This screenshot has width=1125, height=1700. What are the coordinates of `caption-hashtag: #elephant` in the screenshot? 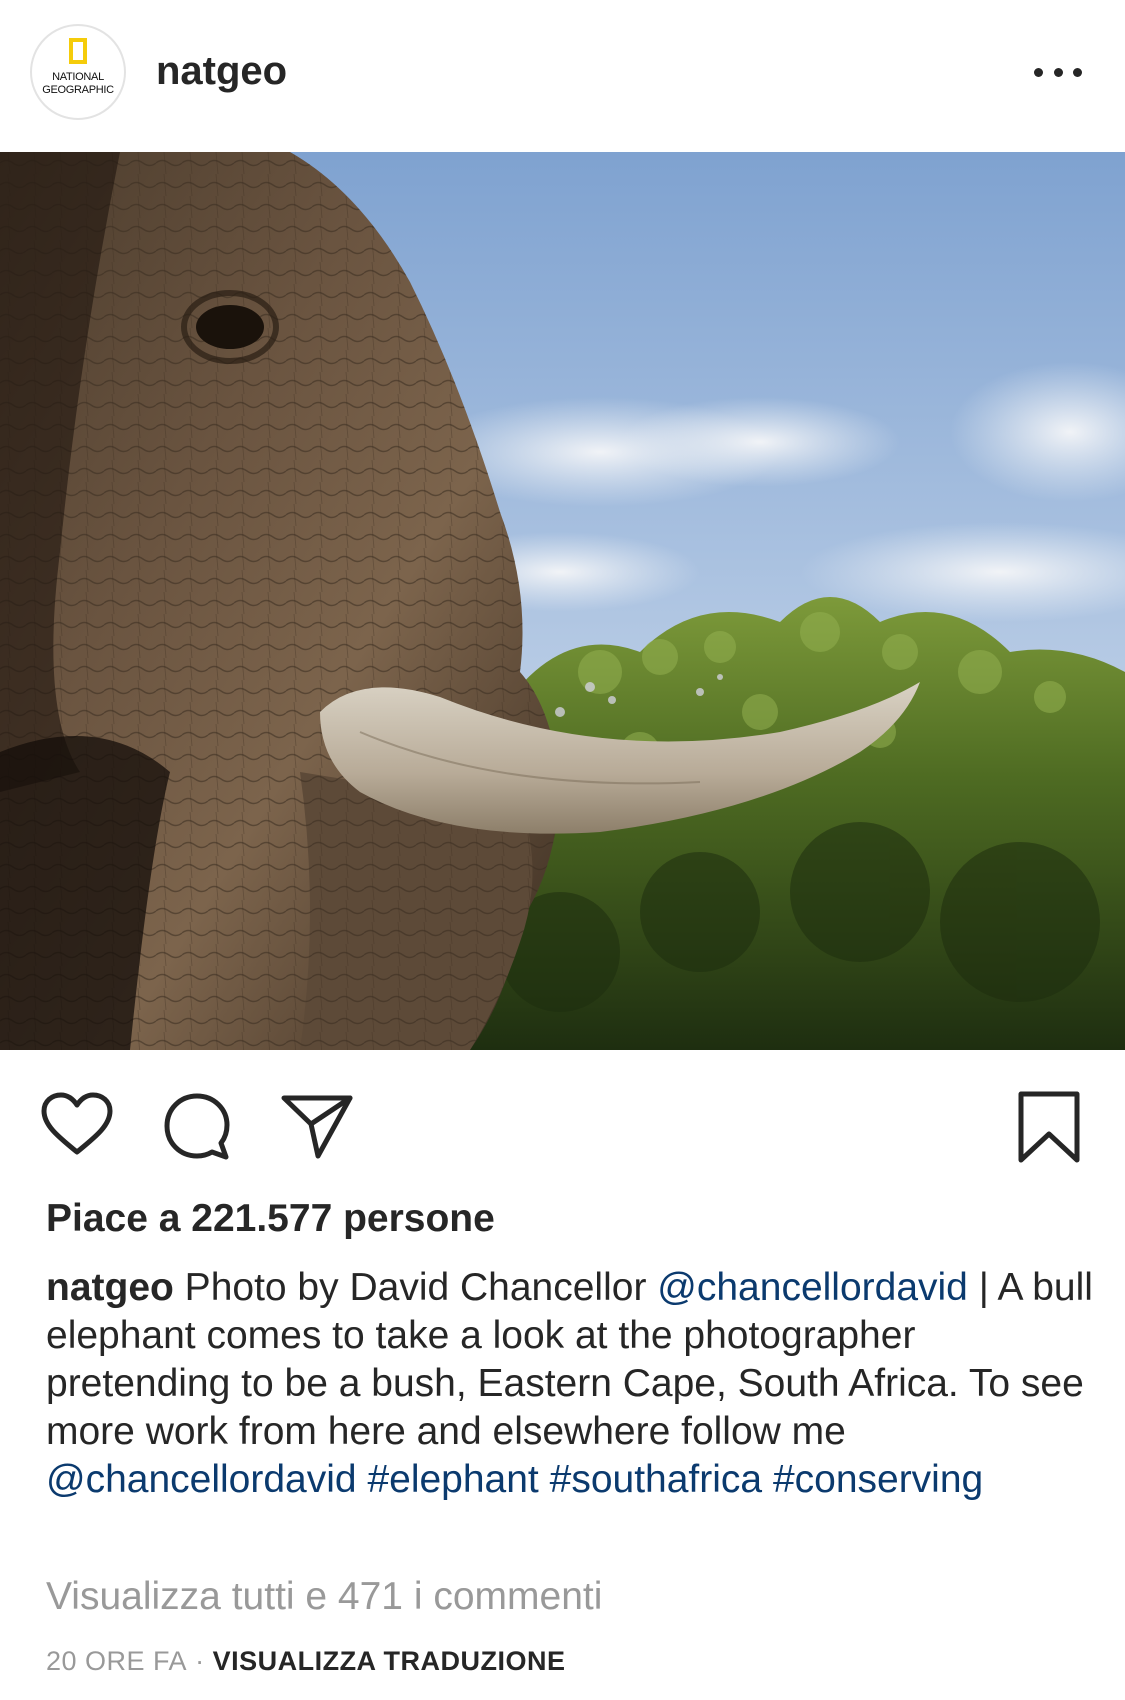 It's located at (452, 1479).